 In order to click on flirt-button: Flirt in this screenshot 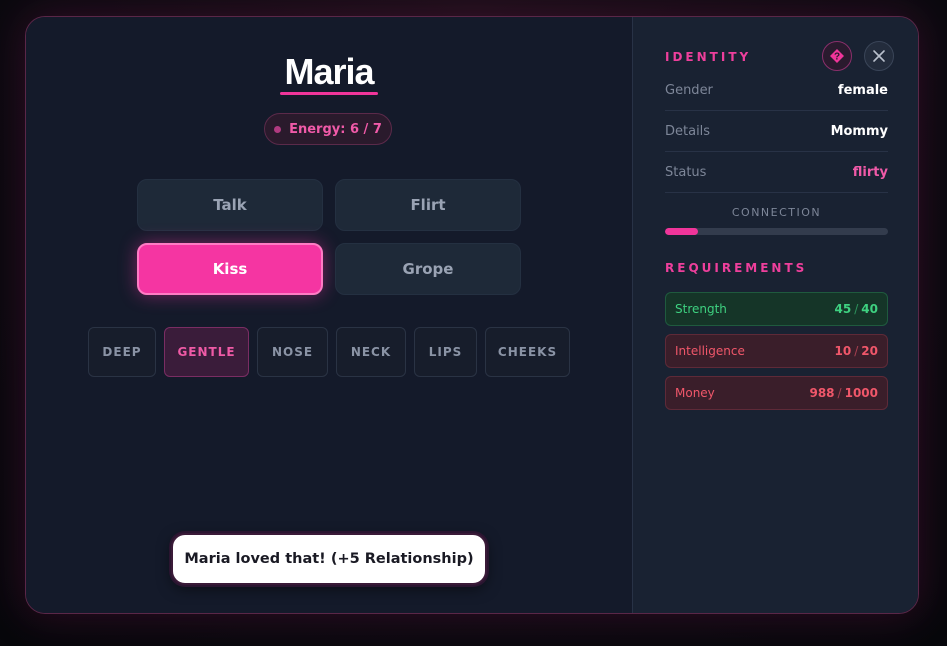, I will do `click(428, 205)`.